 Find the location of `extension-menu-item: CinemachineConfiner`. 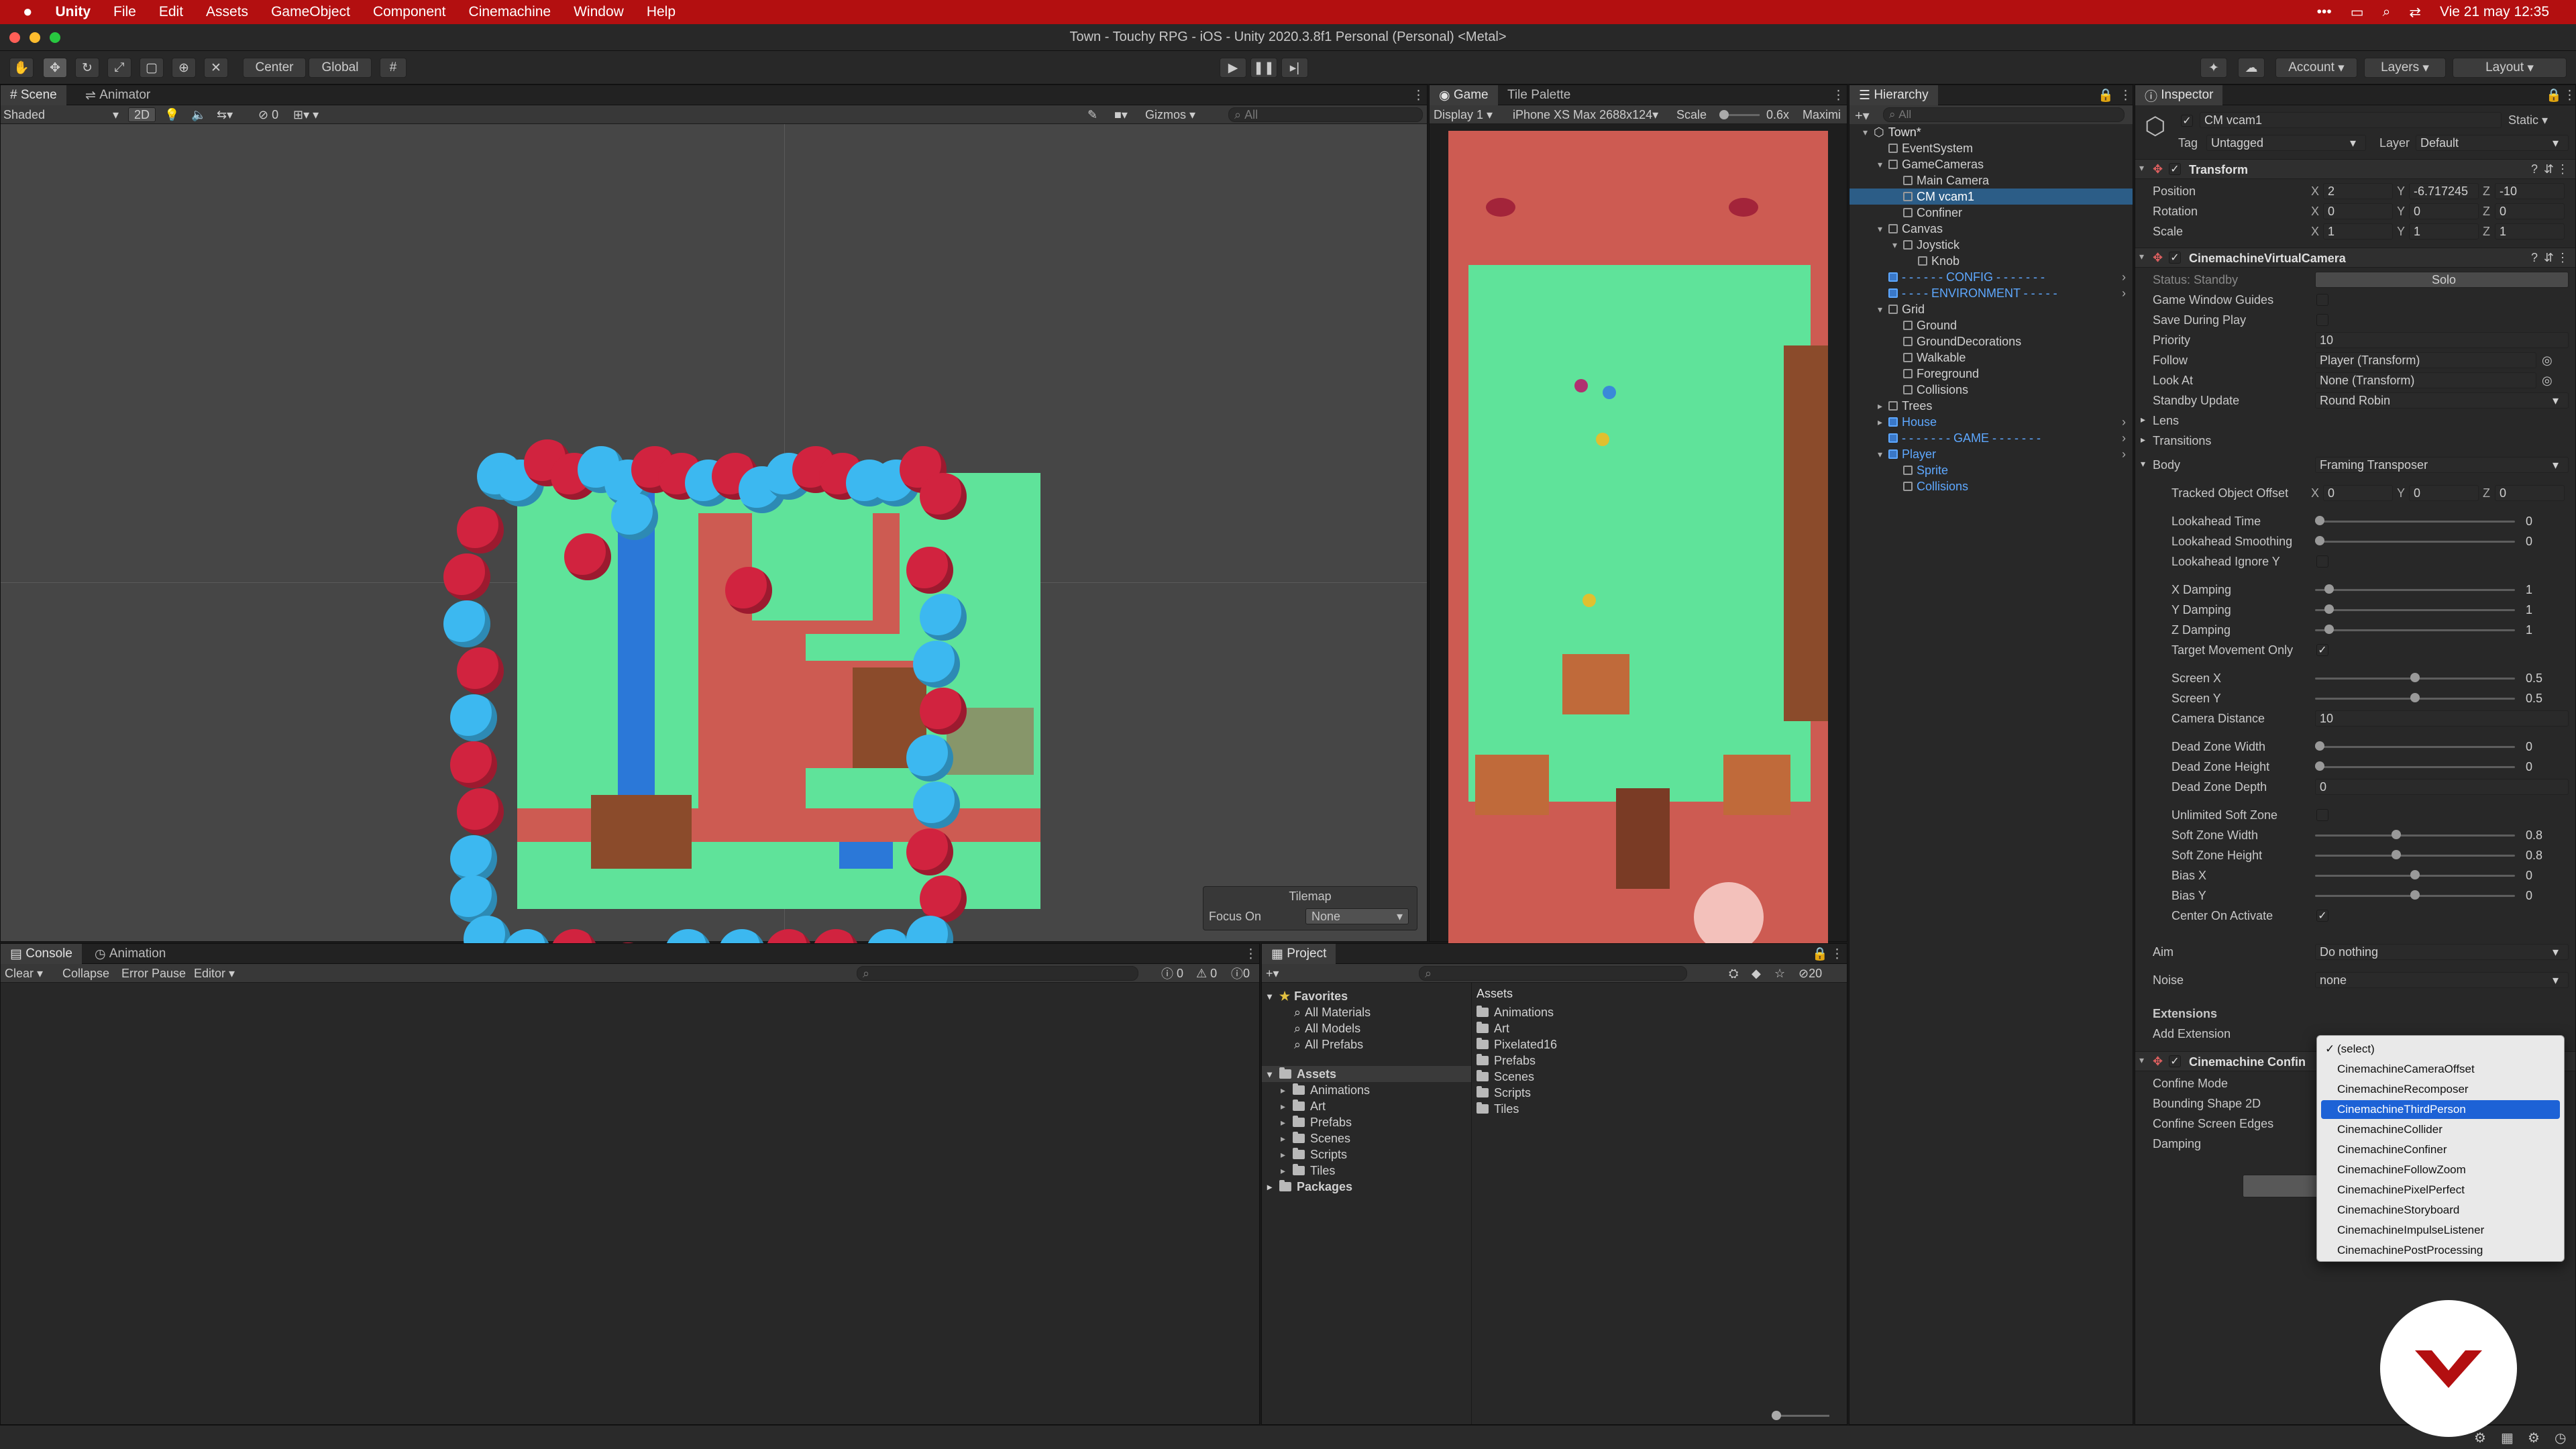

extension-menu-item: CinemachineConfiner is located at coordinates (2440, 1149).